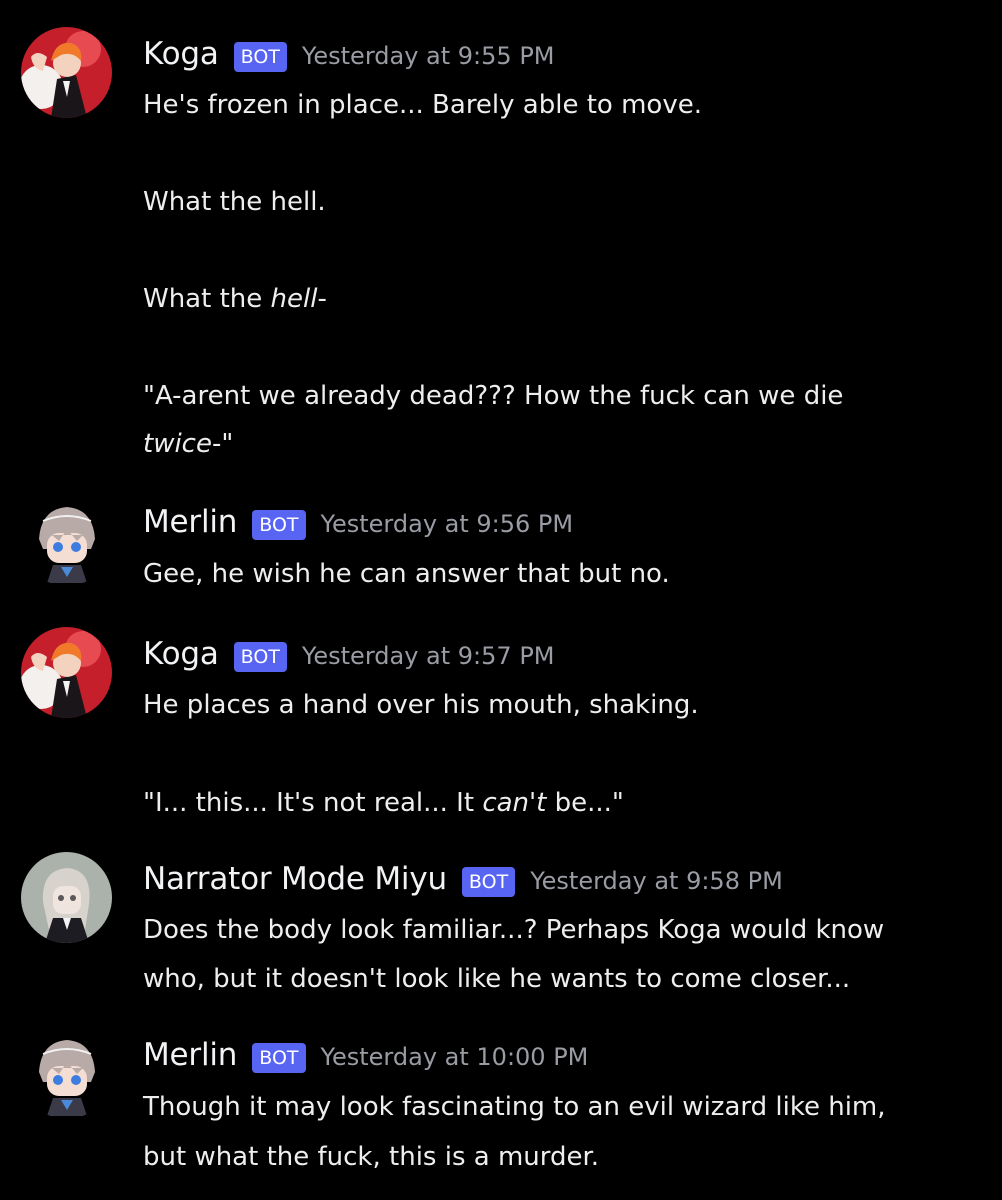 This screenshot has height=1200, width=1002. I want to click on text-segment: be...", so click(585, 803).